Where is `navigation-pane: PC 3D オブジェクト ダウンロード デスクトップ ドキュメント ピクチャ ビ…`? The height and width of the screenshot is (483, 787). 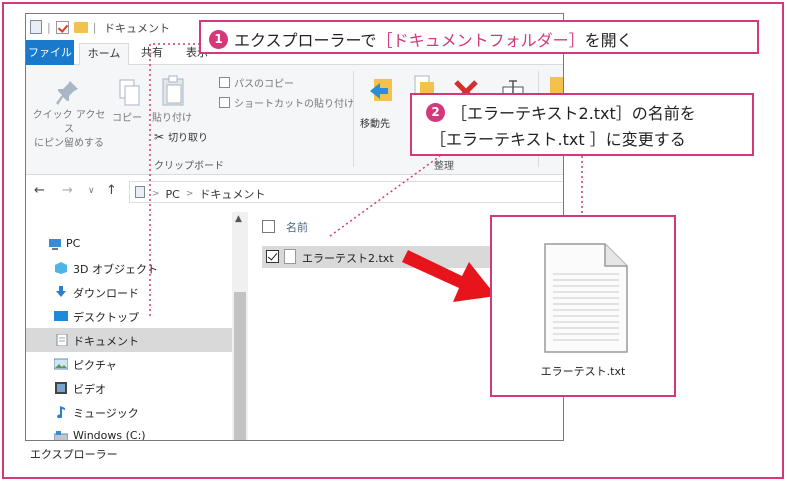
navigation-pane: PC 3D オブジェクト ダウンロード デスクトップ ドキュメント ピクチャ ビ… is located at coordinates (129, 326).